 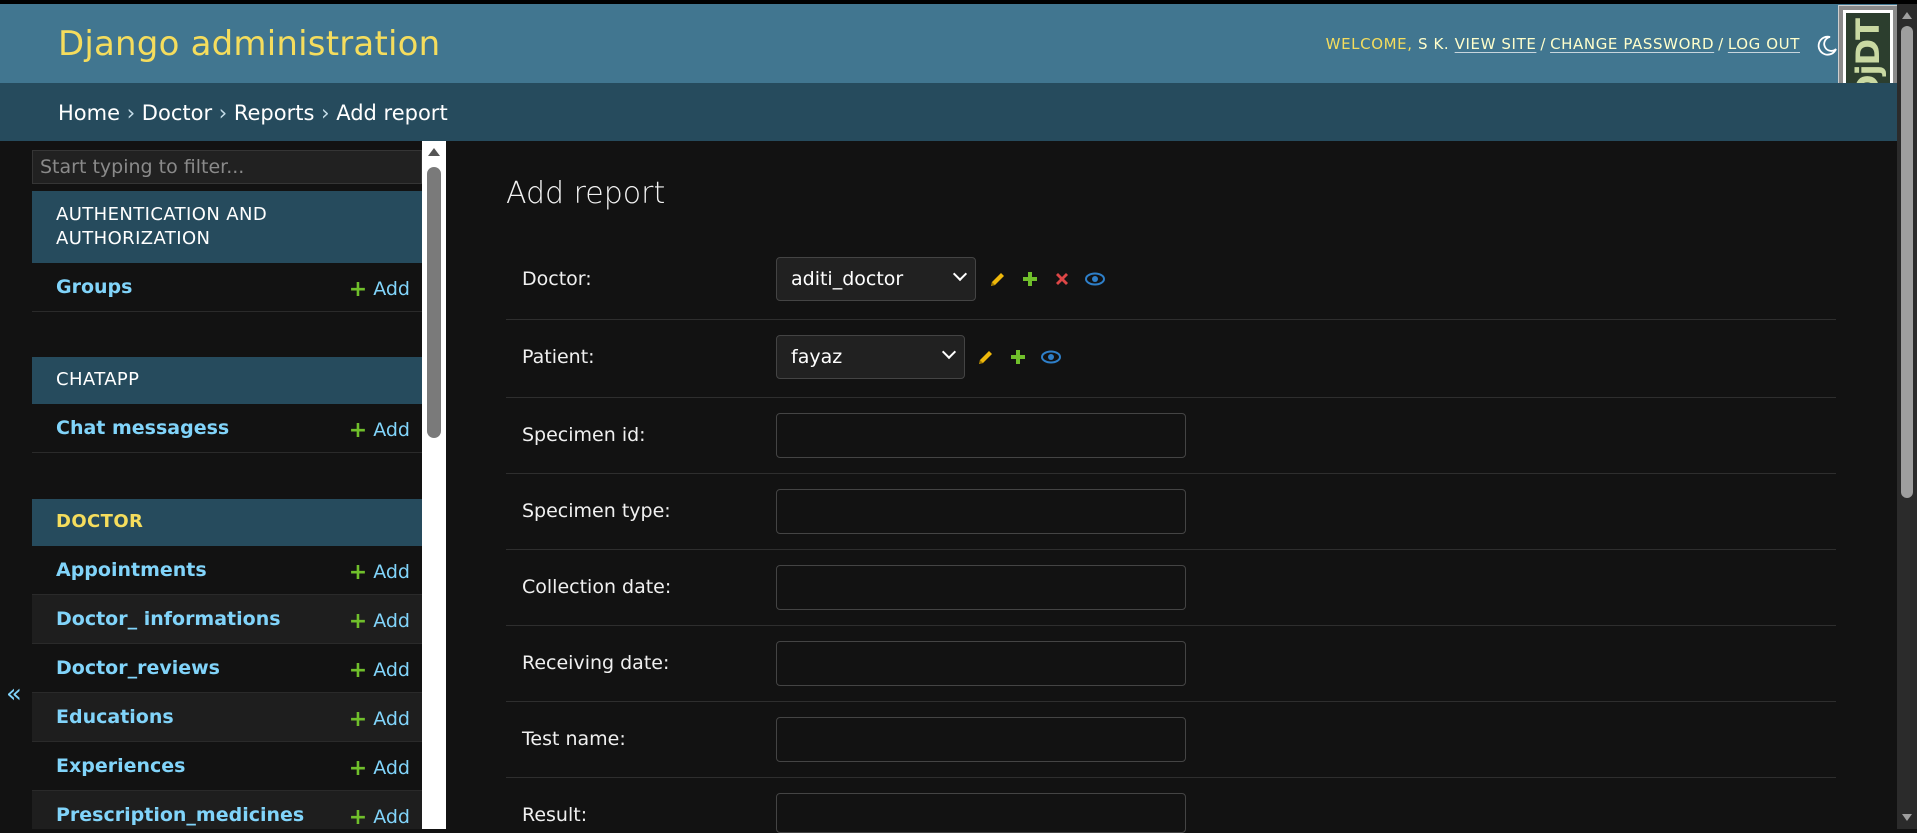 I want to click on form-row-result: Result:, so click(x=1171, y=805).